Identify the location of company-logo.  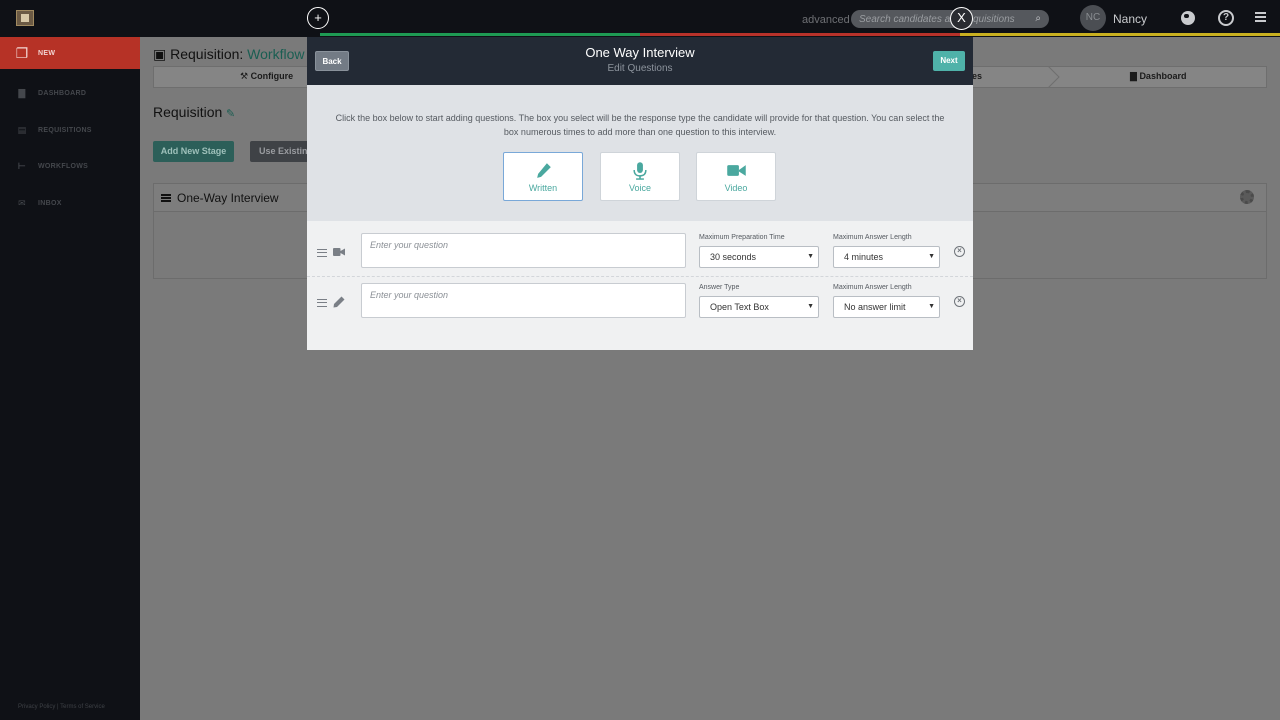
(25, 18).